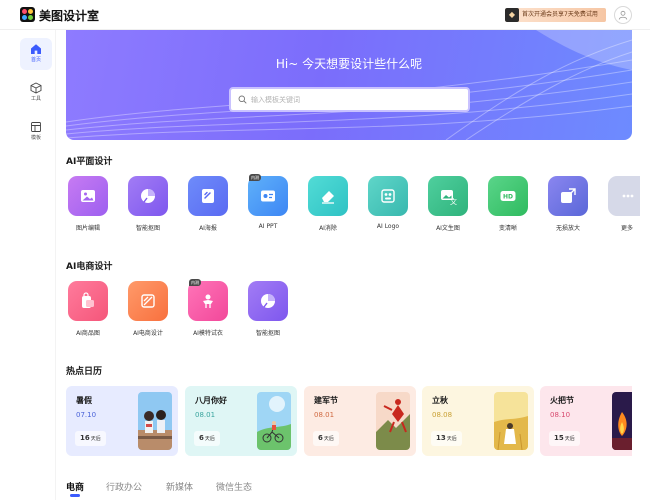 The width and height of the screenshot is (650, 500). I want to click on user-icon, so click(623, 15).